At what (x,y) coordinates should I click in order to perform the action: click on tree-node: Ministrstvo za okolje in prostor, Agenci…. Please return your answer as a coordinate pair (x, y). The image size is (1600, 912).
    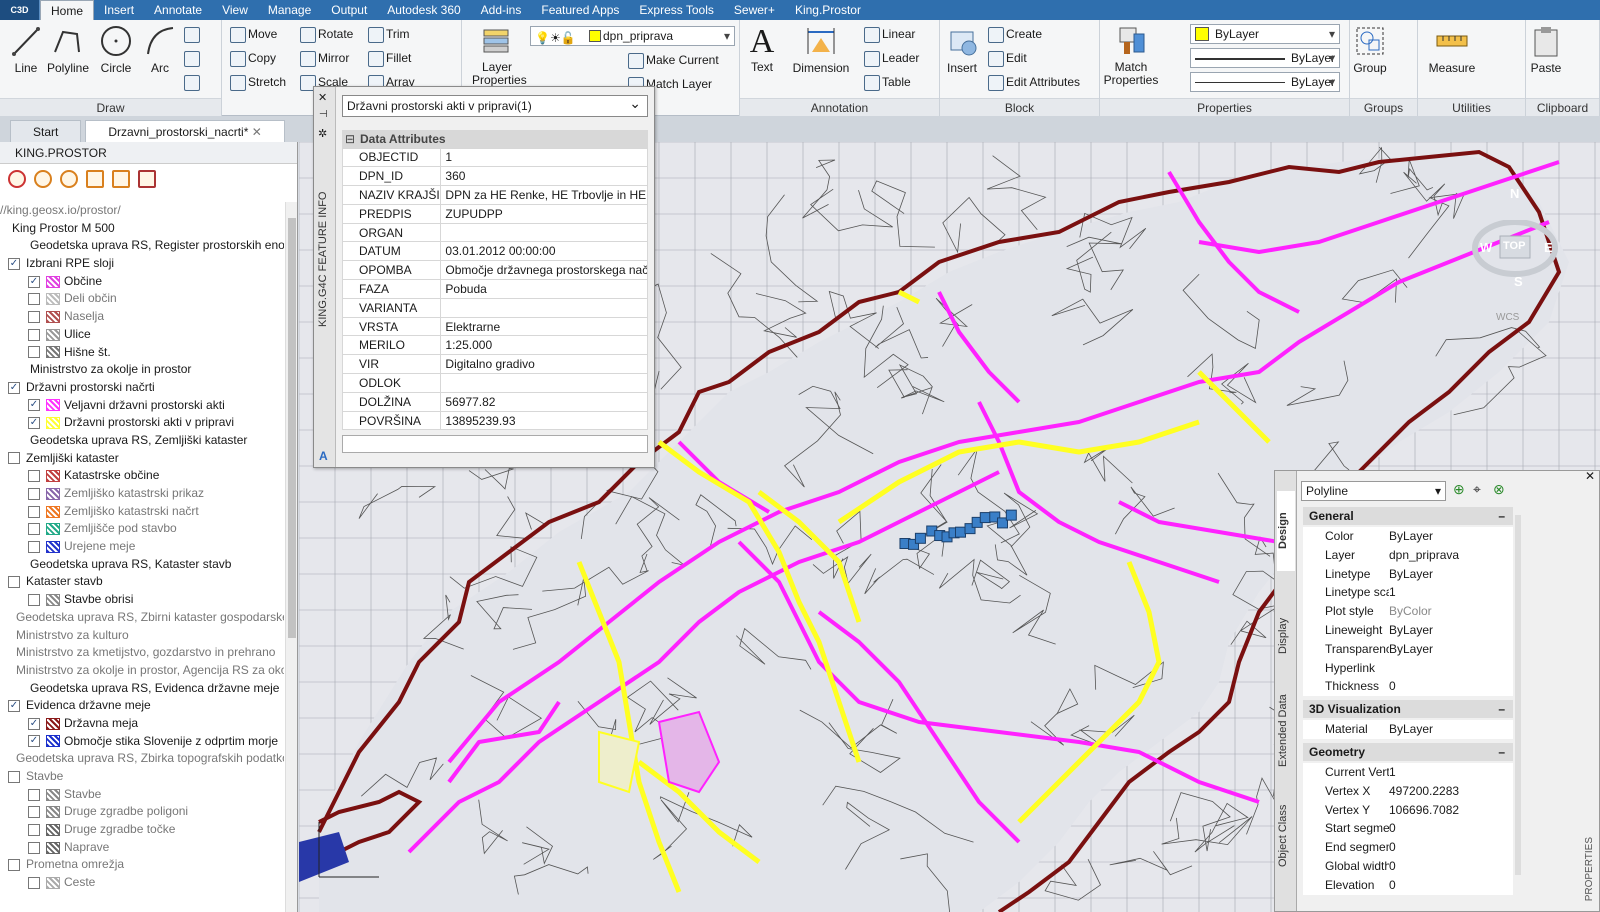
    Looking at the image, I should click on (142, 671).